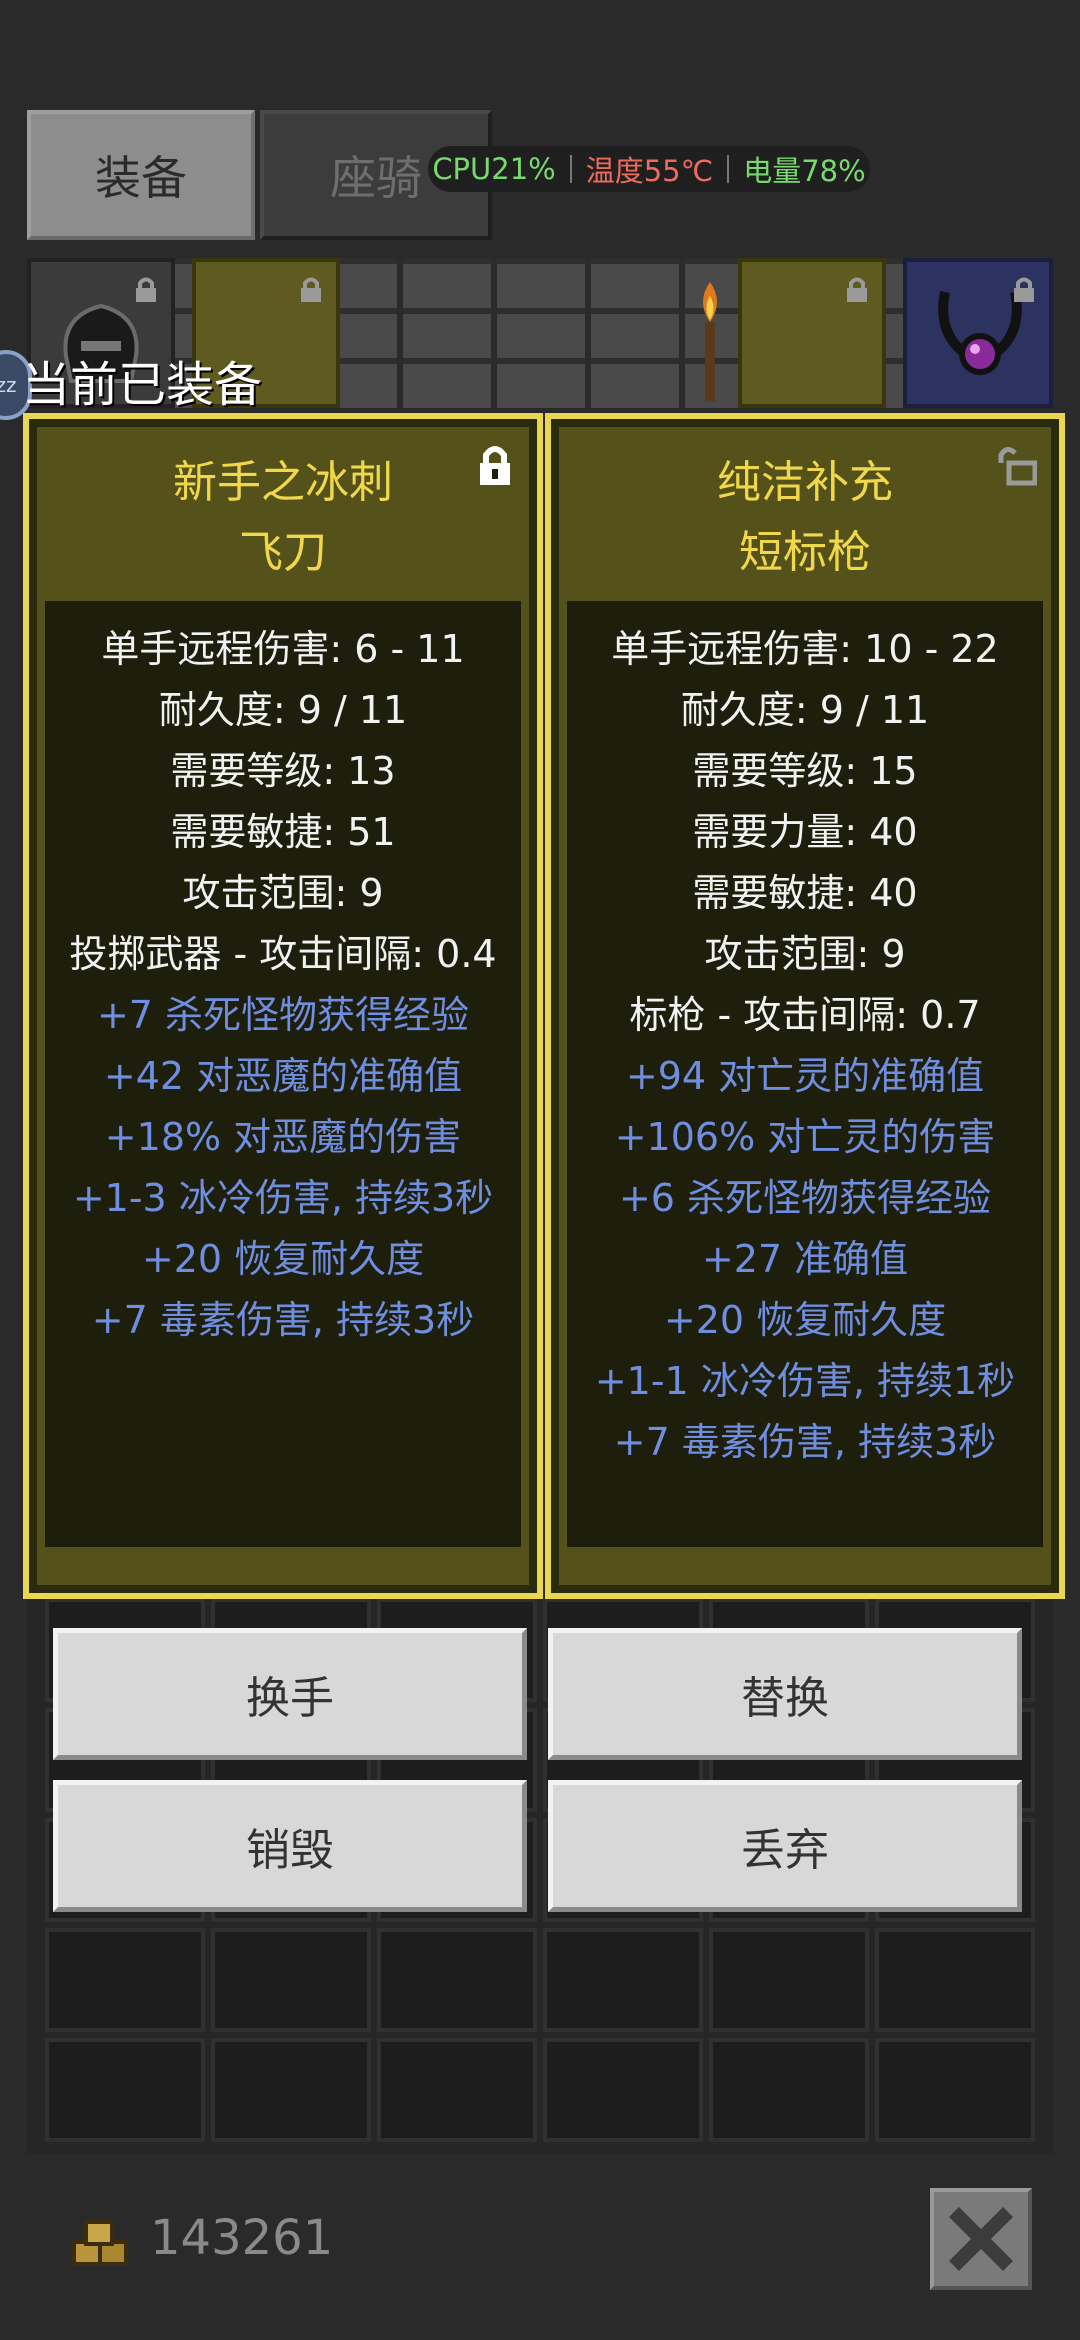 This screenshot has width=1080, height=2340. What do you see at coordinates (805, 482) in the screenshot?
I see `item-name: 纯洁补充` at bounding box center [805, 482].